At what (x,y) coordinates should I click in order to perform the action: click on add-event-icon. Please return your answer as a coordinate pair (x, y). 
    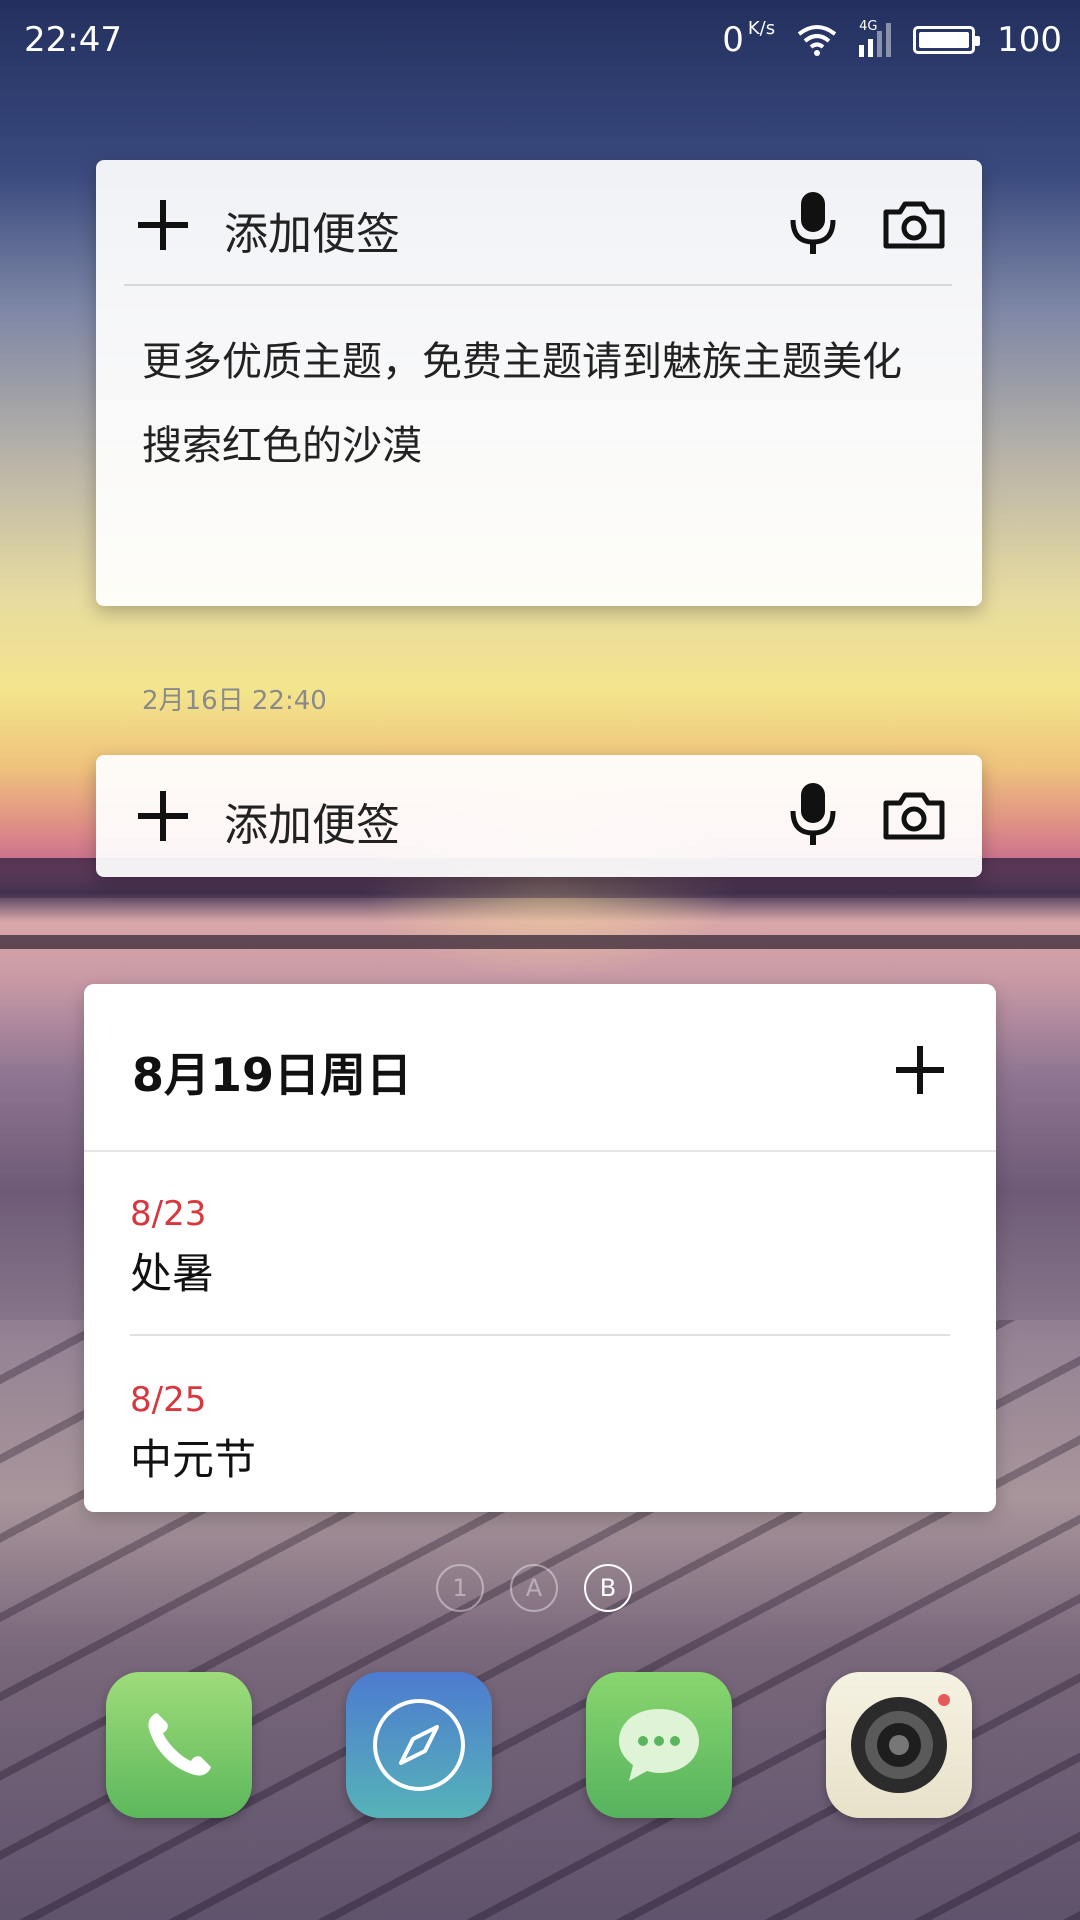
    Looking at the image, I should click on (920, 1070).